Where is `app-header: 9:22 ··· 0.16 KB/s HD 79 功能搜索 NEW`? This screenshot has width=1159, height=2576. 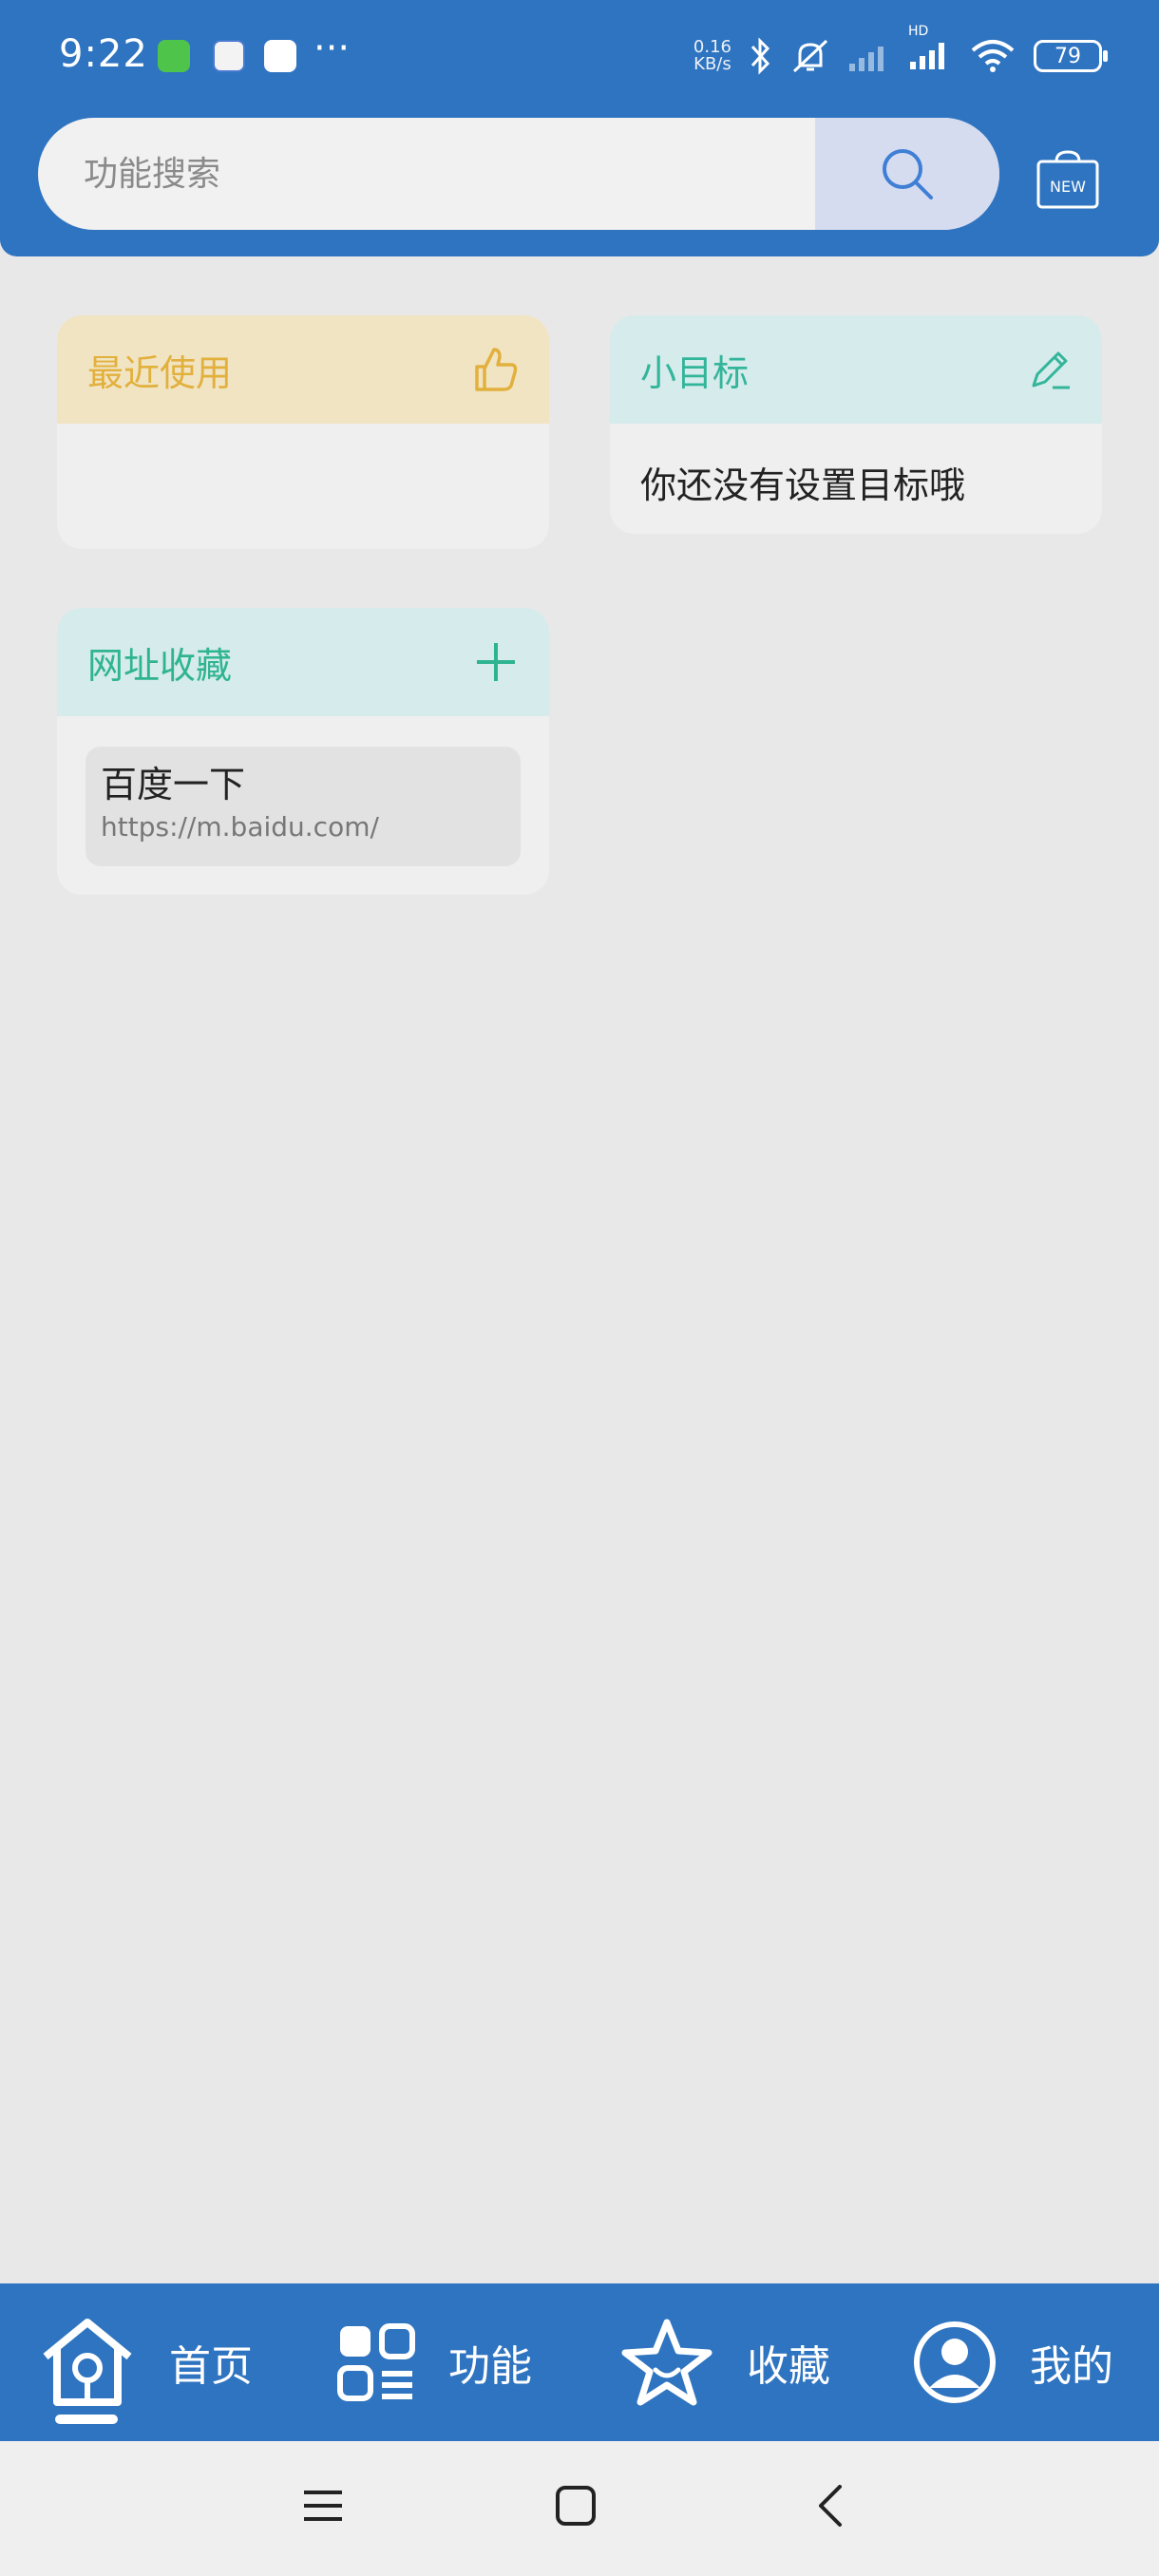 app-header: 9:22 ··· 0.16 KB/s HD 79 功能搜索 NEW is located at coordinates (579, 128).